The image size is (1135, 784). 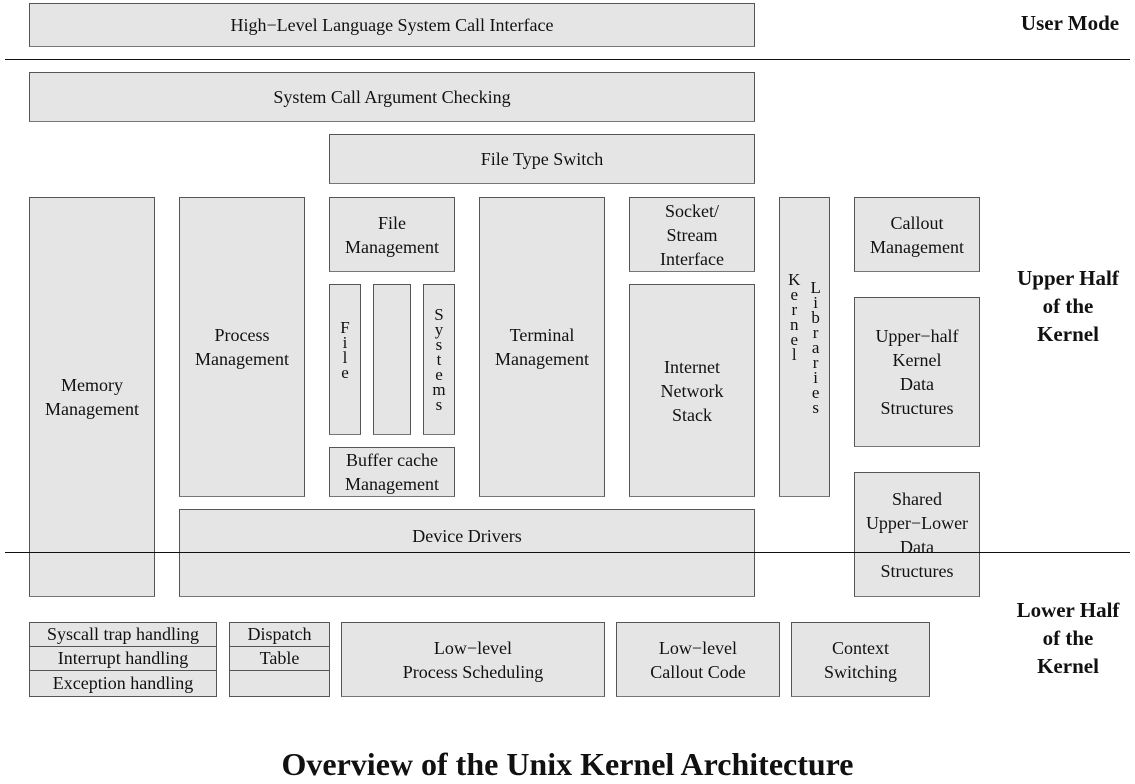 What do you see at coordinates (692, 234) in the screenshot?
I see `socket-stream-interface-box: Socket/ Stream Interface` at bounding box center [692, 234].